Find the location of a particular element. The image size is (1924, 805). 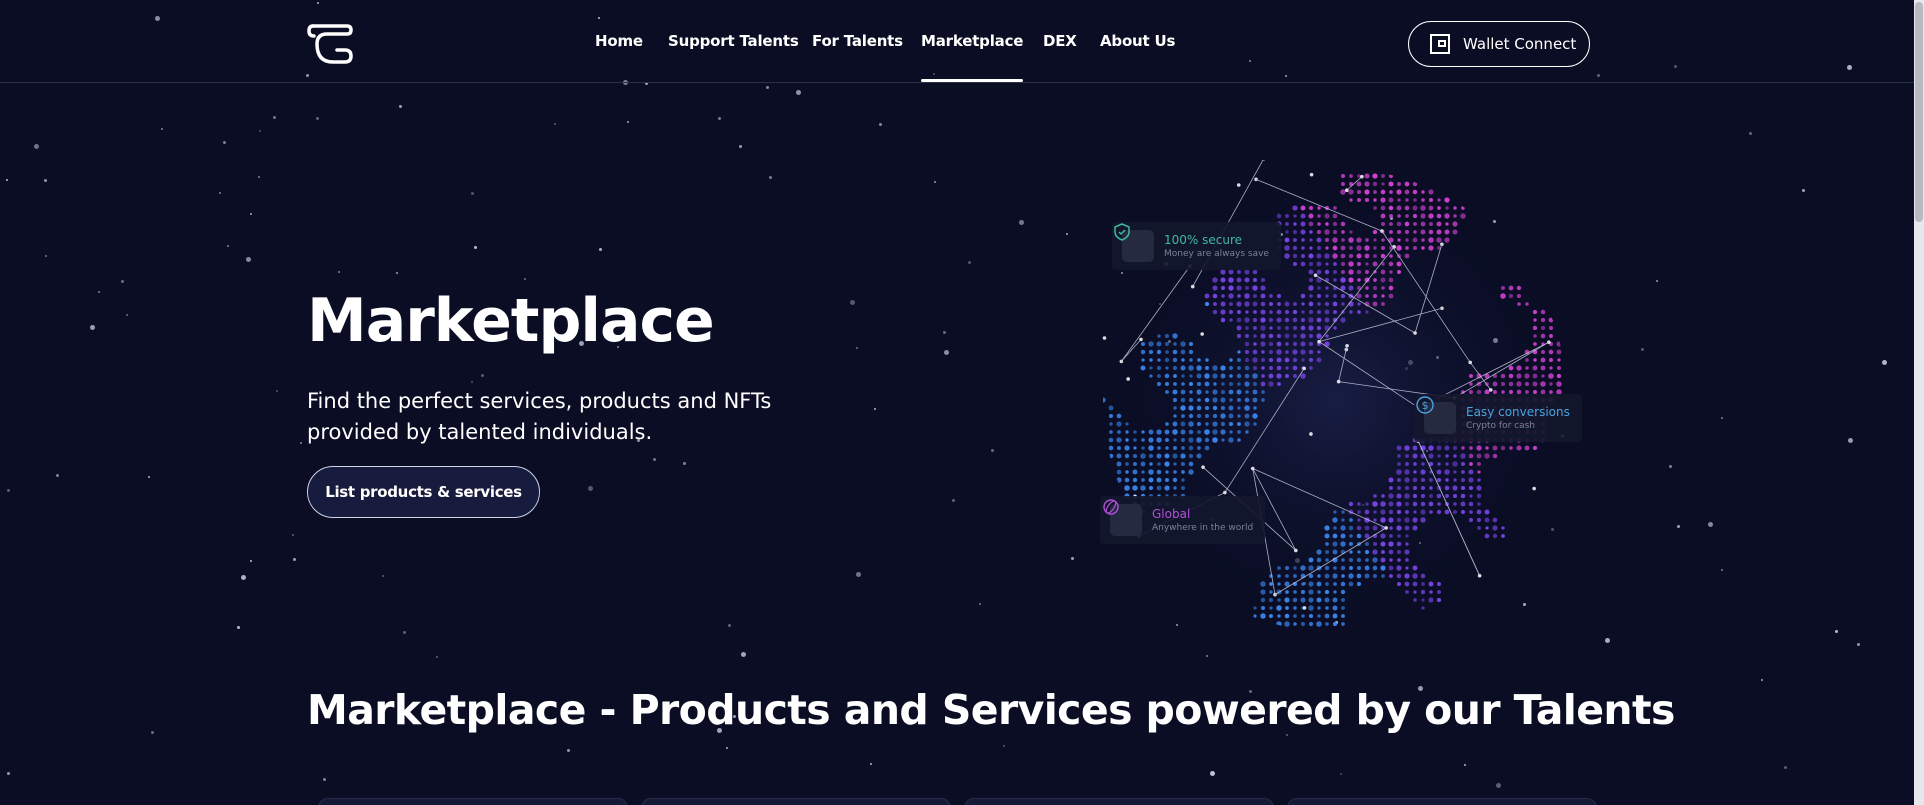

scrollbar-thumb is located at coordinates (1919, 112).